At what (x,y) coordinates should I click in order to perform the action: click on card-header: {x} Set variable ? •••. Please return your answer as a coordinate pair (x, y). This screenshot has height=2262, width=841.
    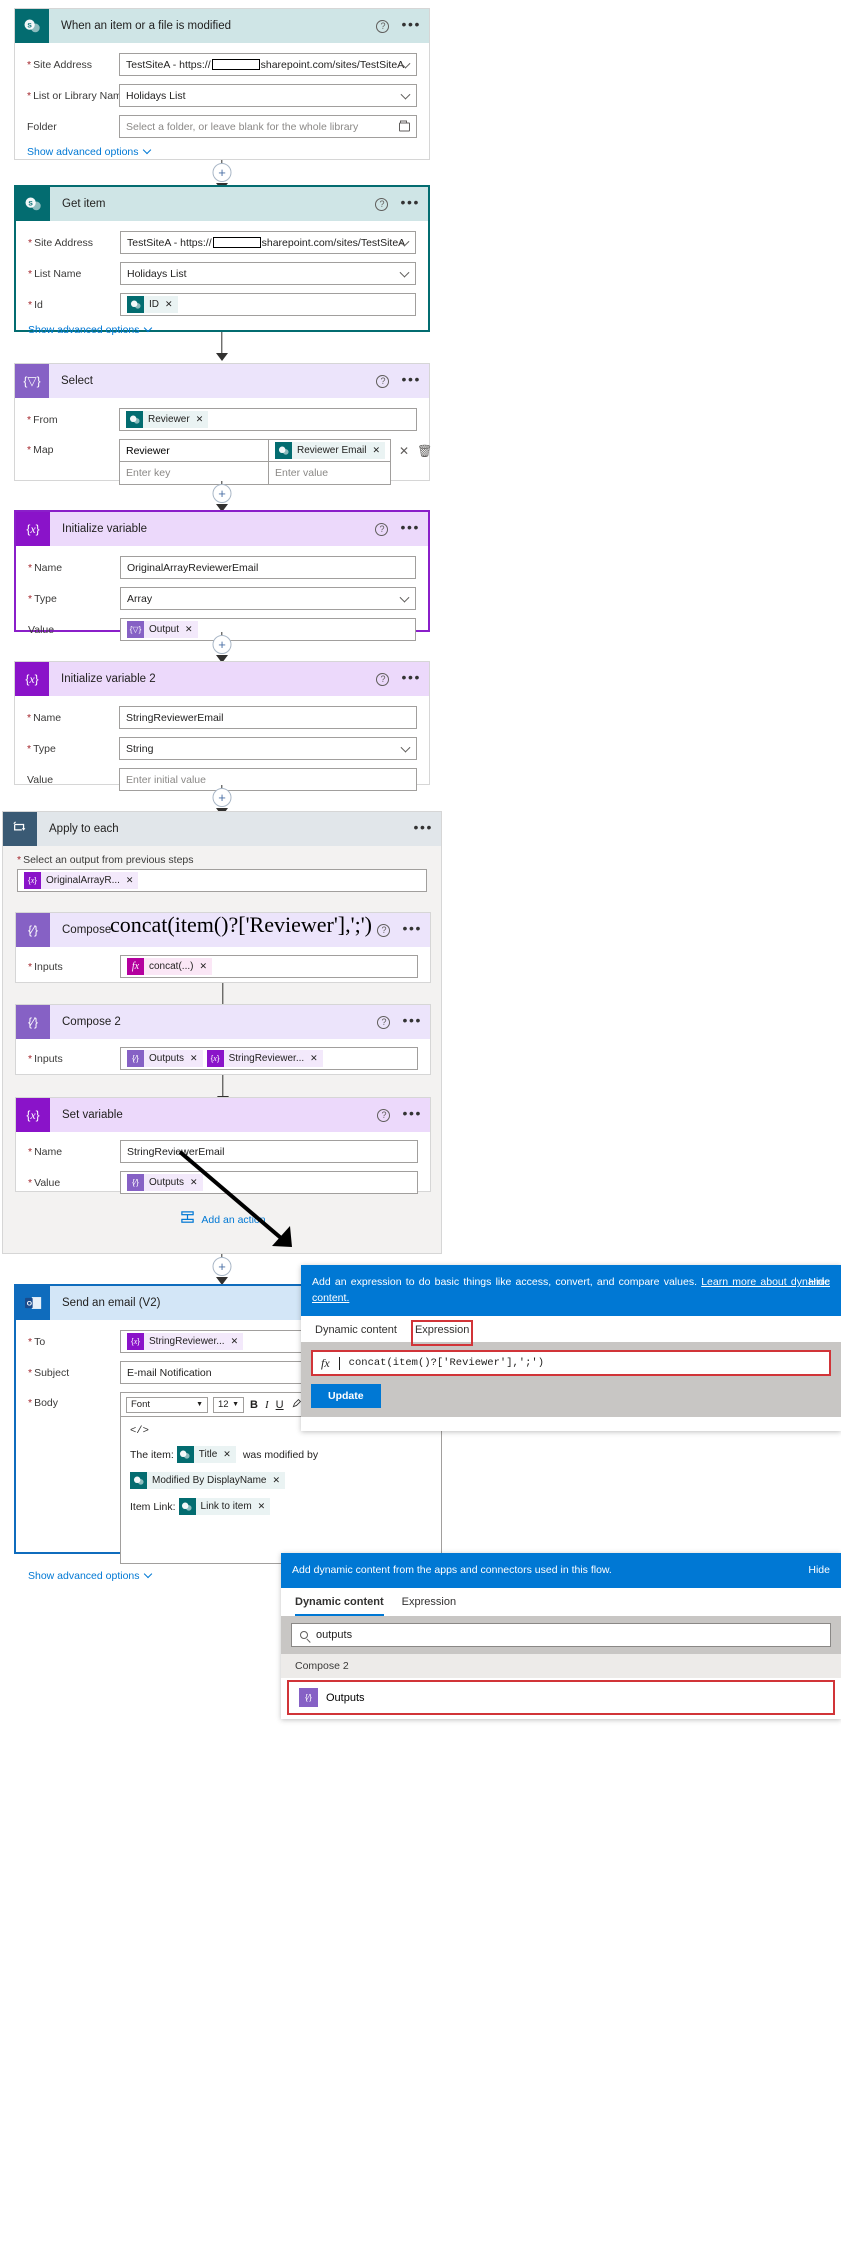
    Looking at the image, I should click on (223, 1115).